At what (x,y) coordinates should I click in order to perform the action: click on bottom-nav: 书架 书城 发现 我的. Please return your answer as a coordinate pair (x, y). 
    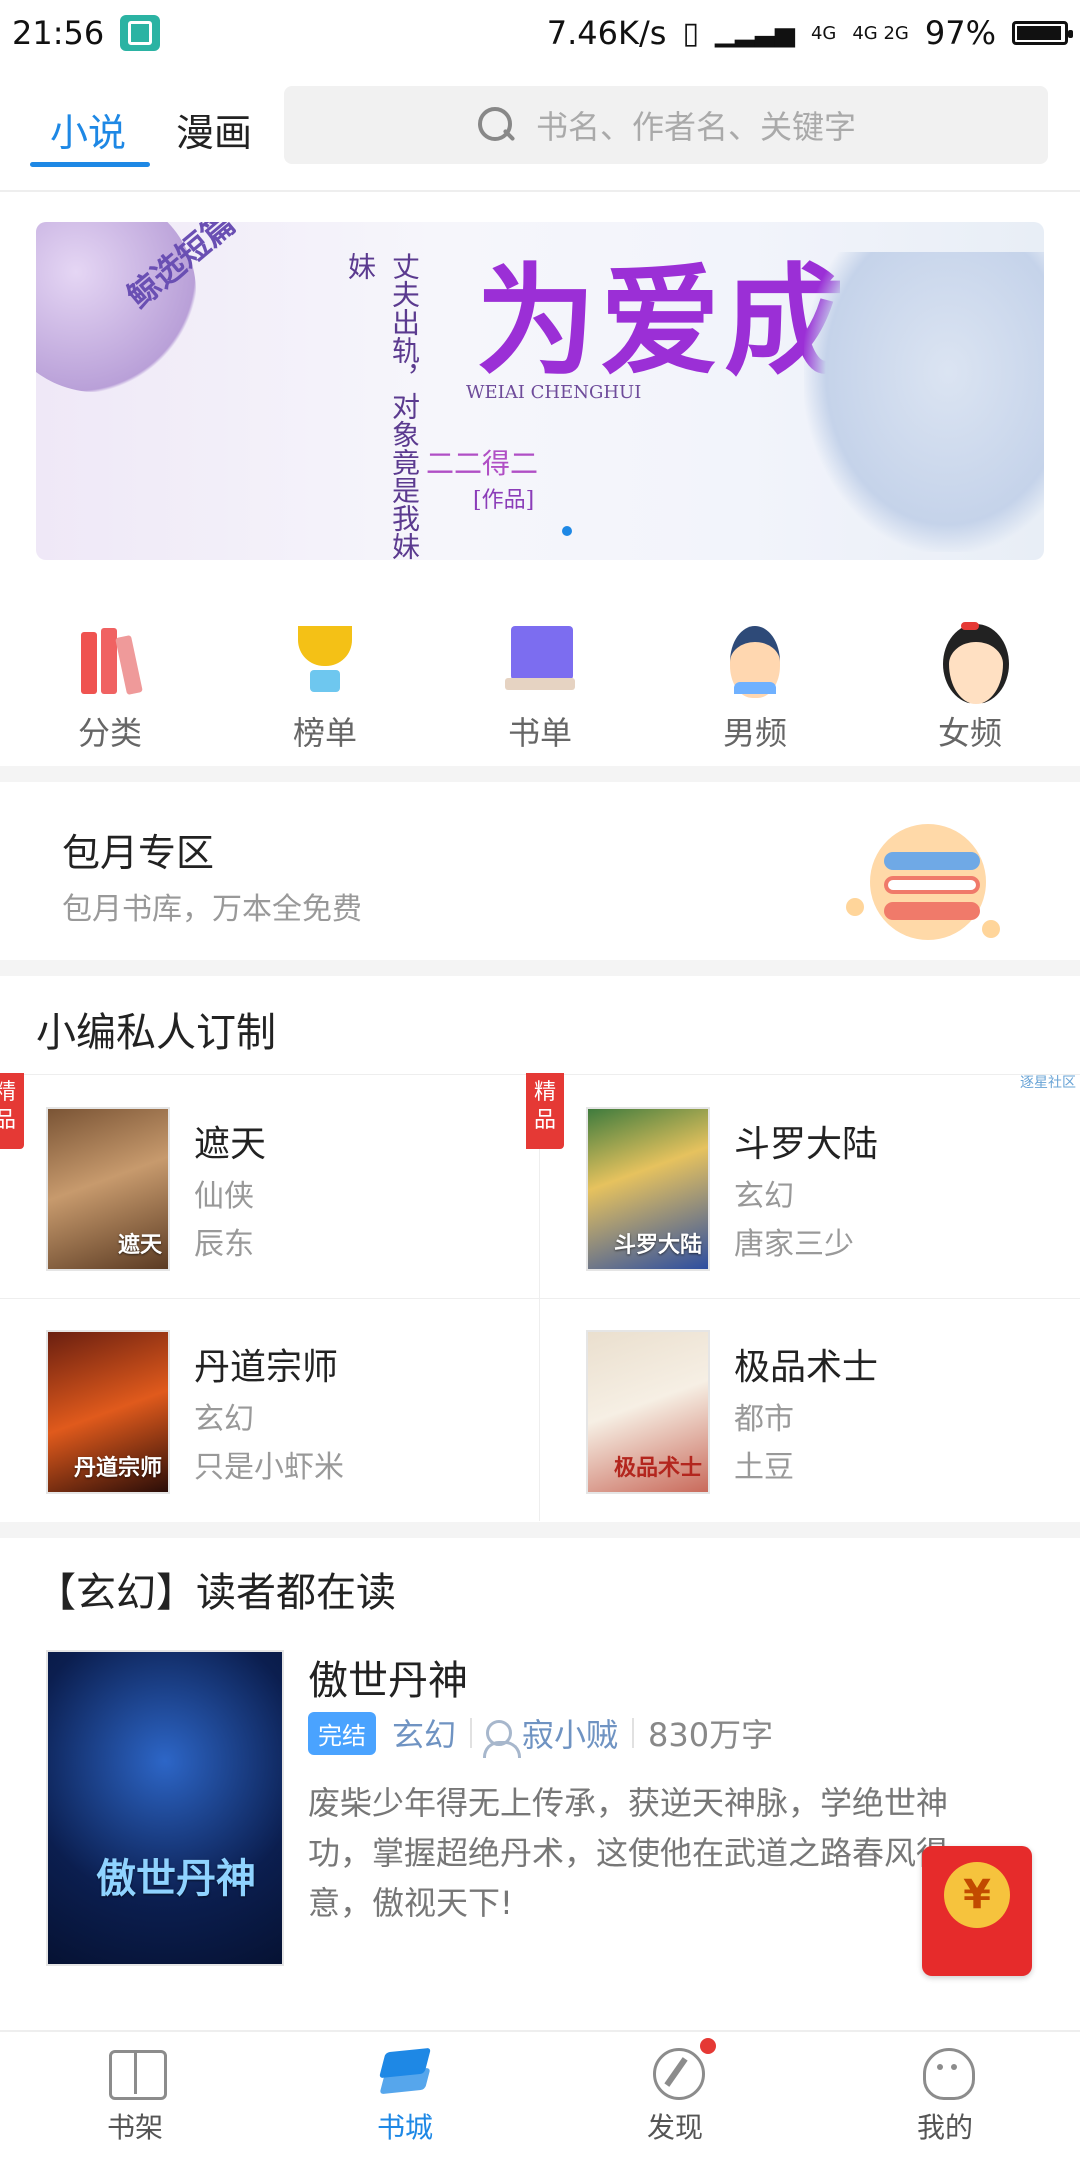
    Looking at the image, I should click on (540, 2095).